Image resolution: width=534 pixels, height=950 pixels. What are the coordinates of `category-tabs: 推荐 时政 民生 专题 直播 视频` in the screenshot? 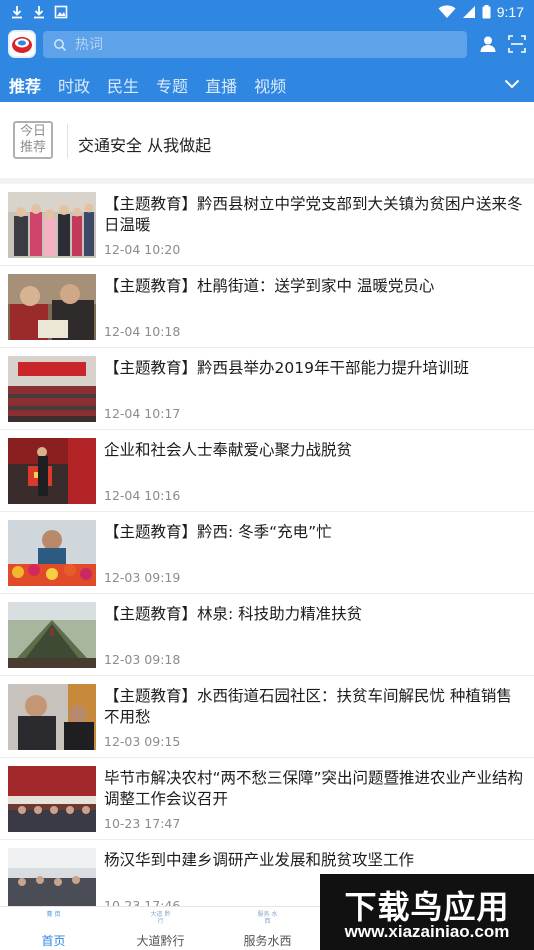 It's located at (267, 85).